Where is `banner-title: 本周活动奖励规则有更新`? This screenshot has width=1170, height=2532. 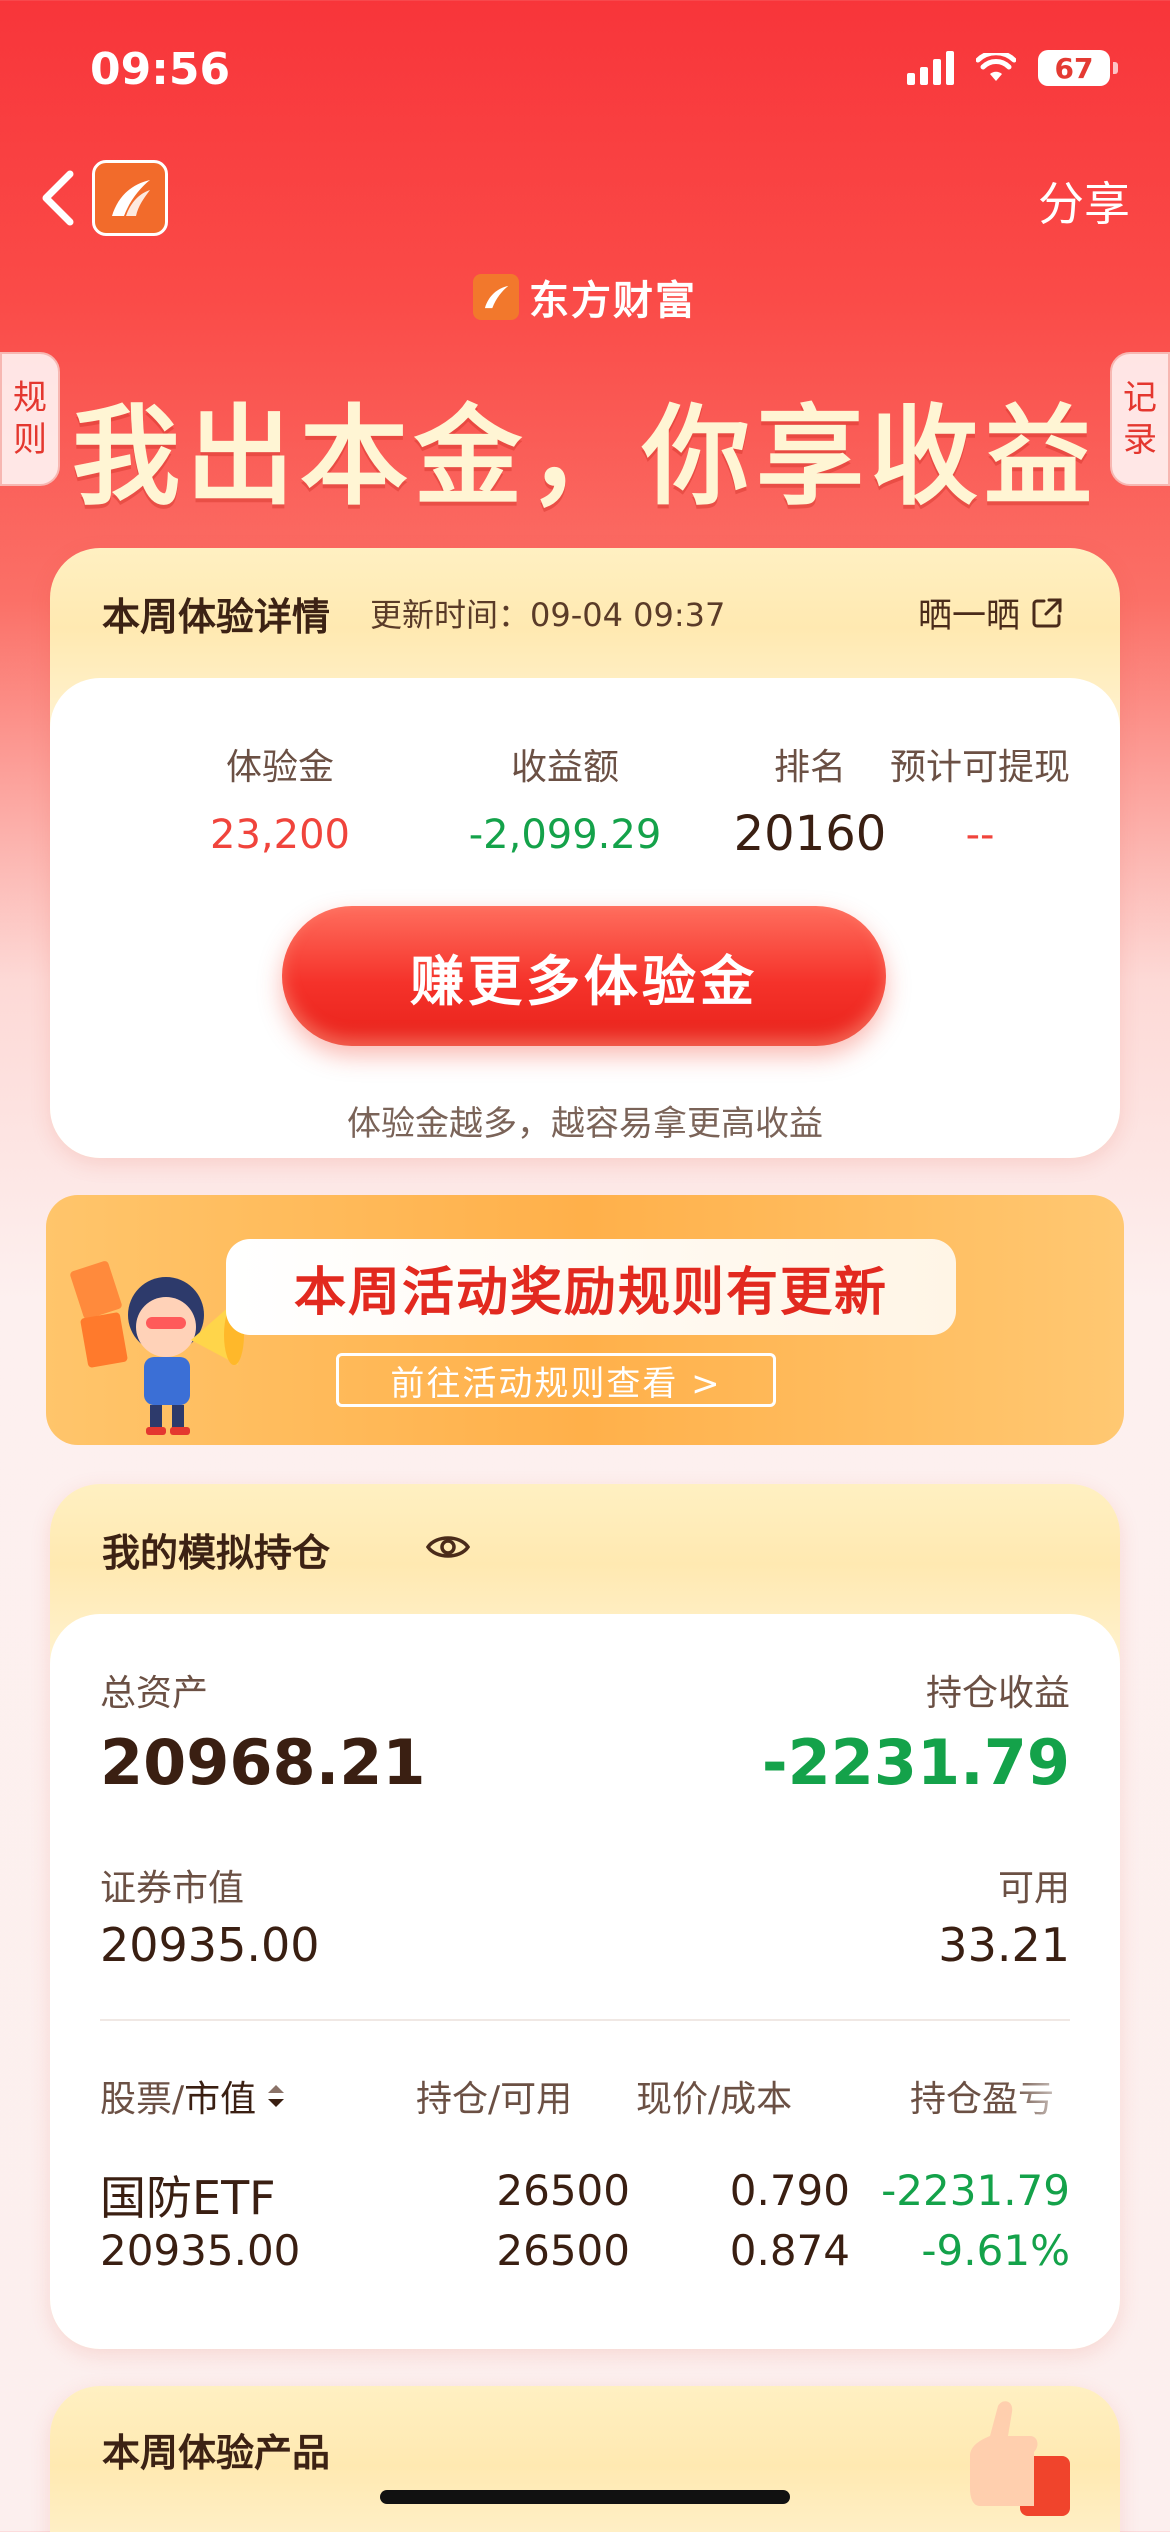 banner-title: 本周活动奖励规则有更新 is located at coordinates (591, 1287).